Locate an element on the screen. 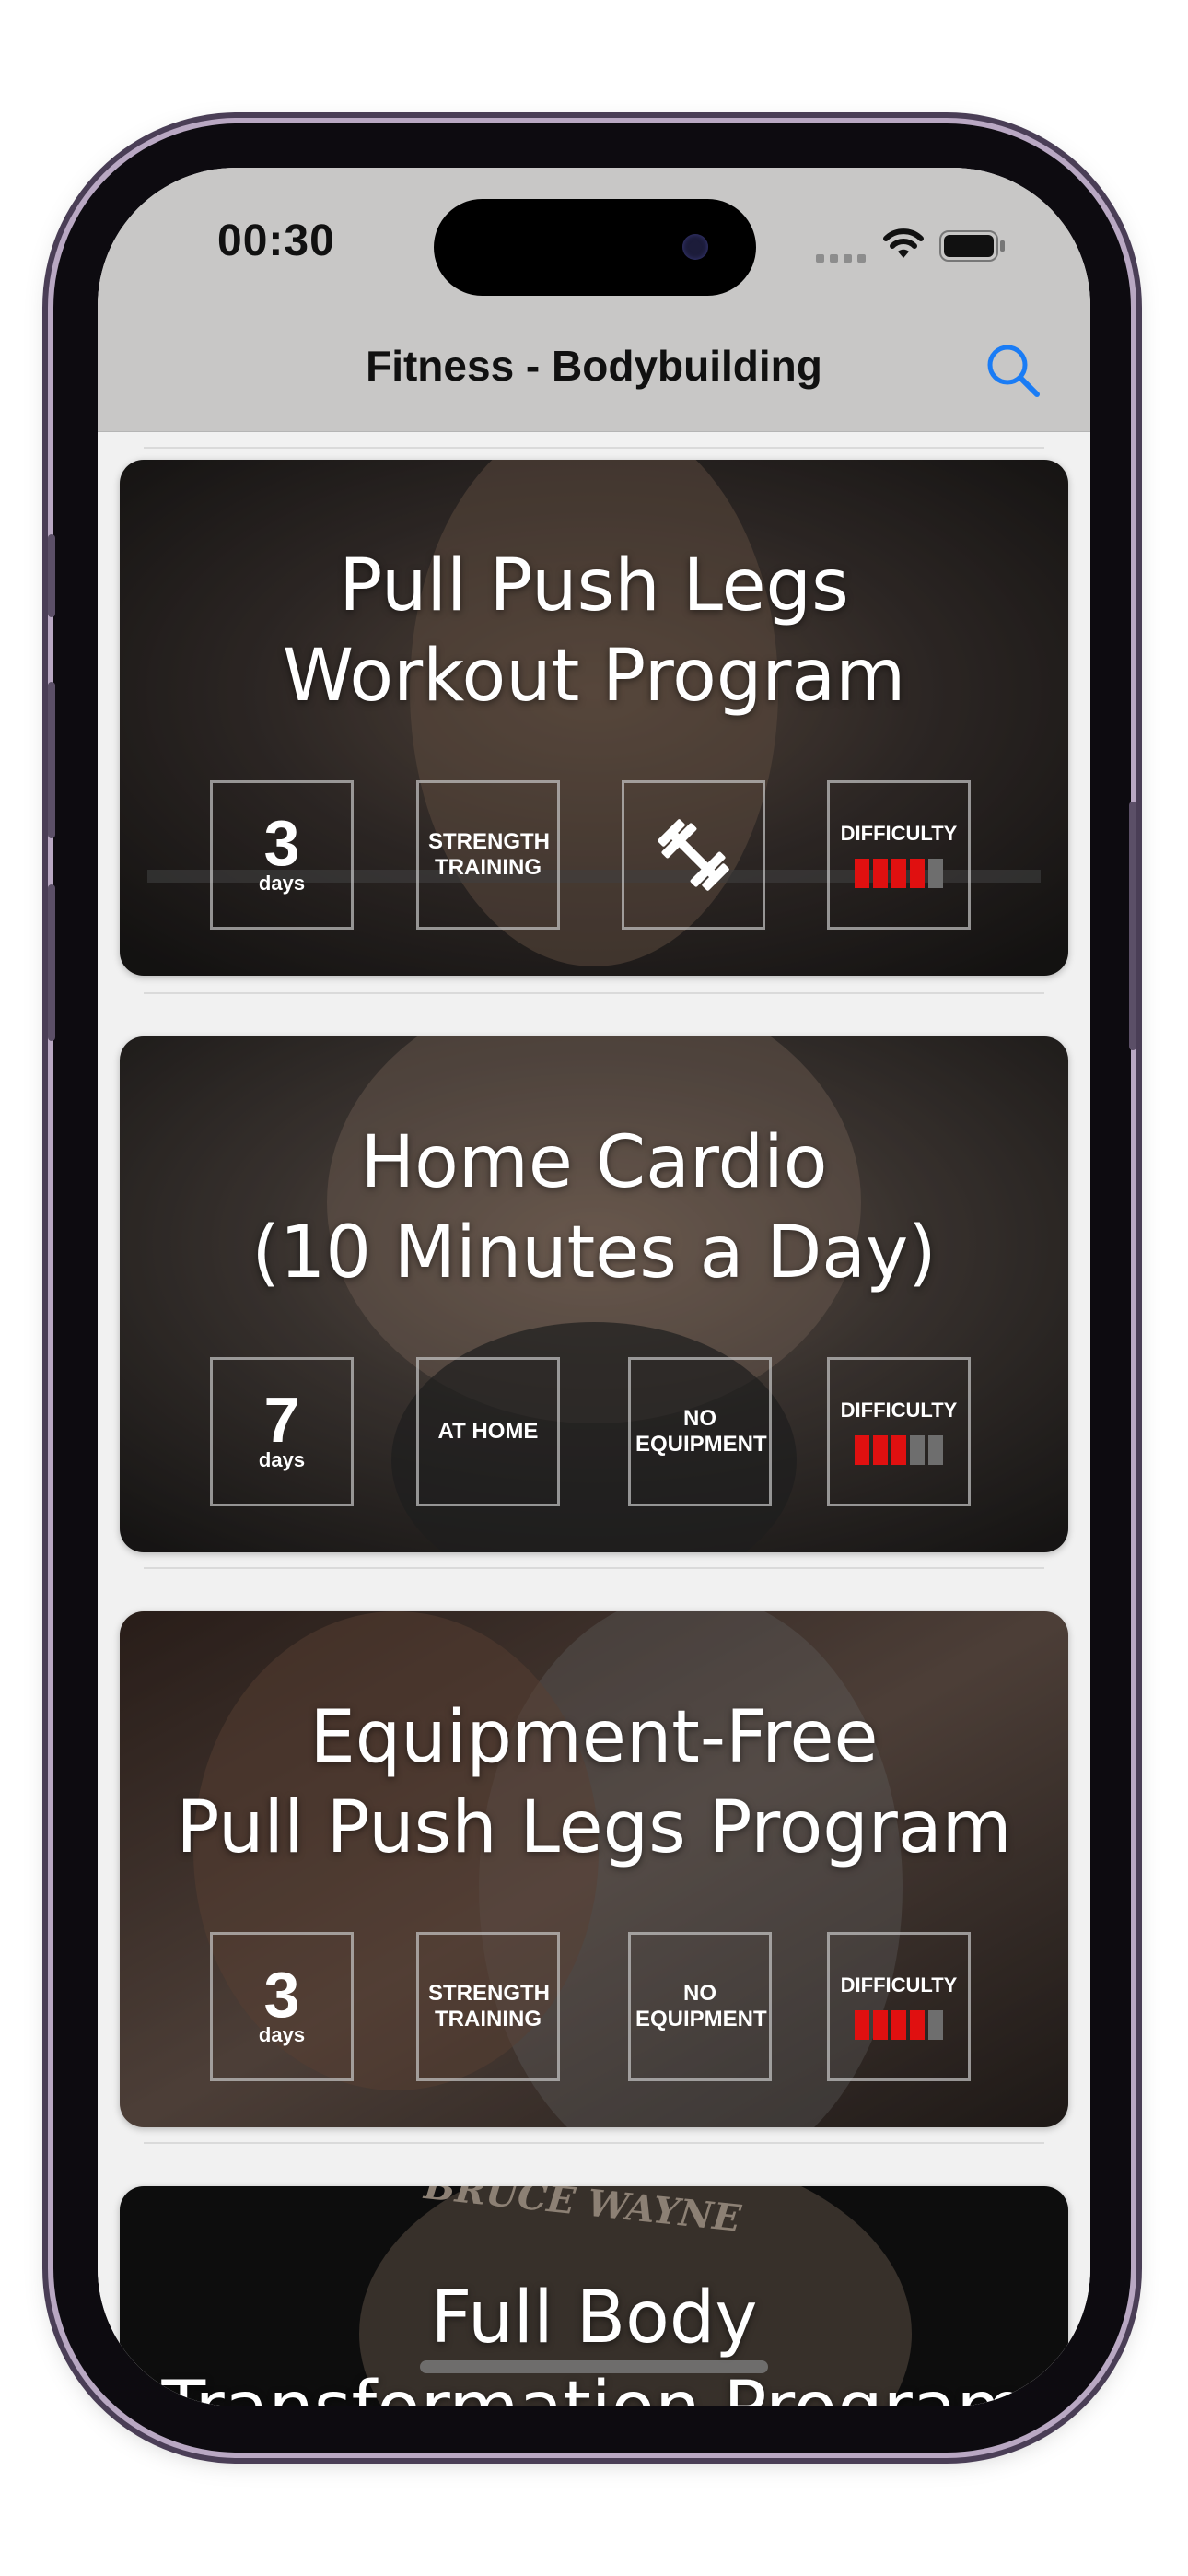 This screenshot has width=1188, height=2576. duration-number: 7 is located at coordinates (281, 1420).